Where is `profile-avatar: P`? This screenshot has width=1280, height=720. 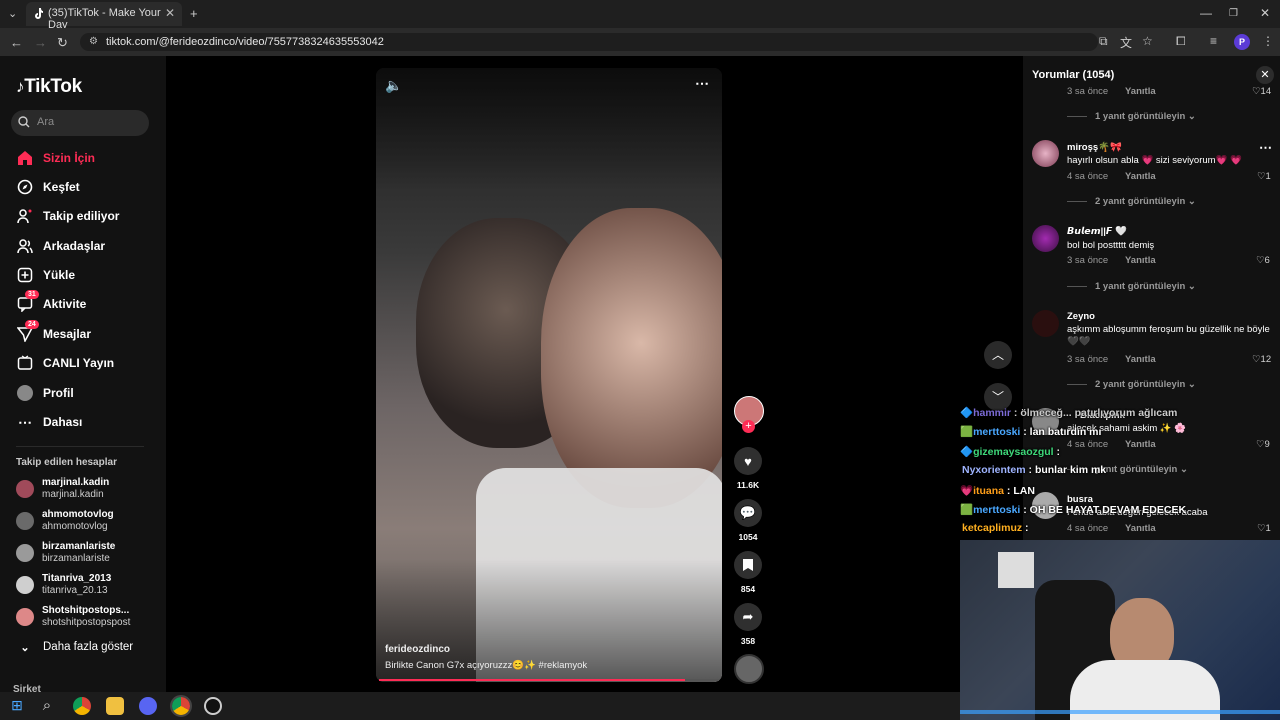
profile-avatar: P is located at coordinates (1242, 42).